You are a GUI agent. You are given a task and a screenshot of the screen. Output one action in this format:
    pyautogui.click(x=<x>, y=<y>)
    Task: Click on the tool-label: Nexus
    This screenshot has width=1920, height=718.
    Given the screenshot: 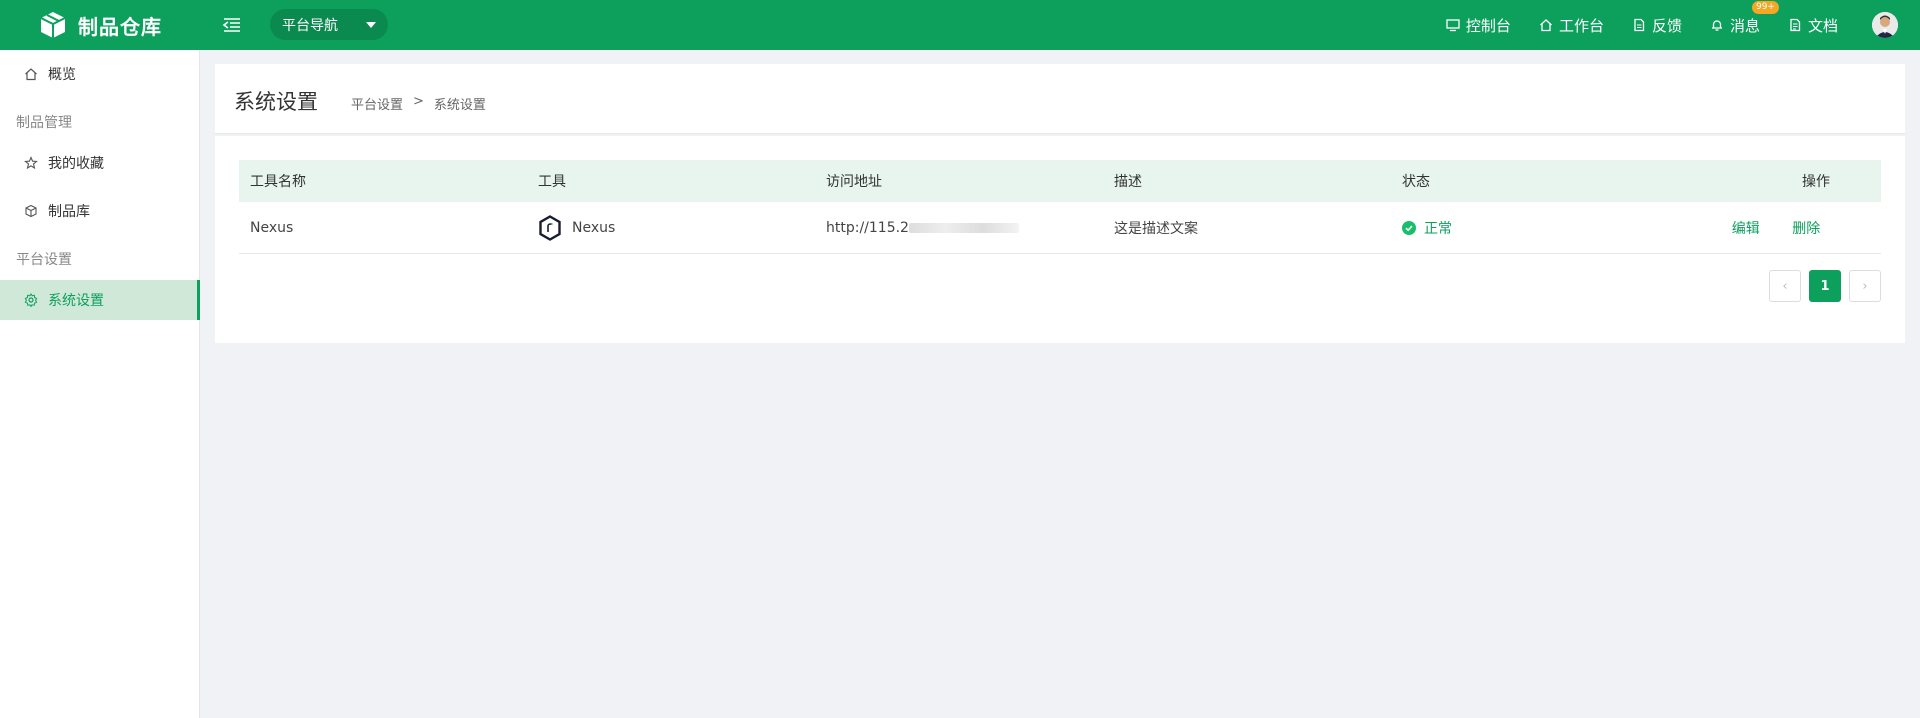 What is the action you would take?
    pyautogui.click(x=594, y=227)
    